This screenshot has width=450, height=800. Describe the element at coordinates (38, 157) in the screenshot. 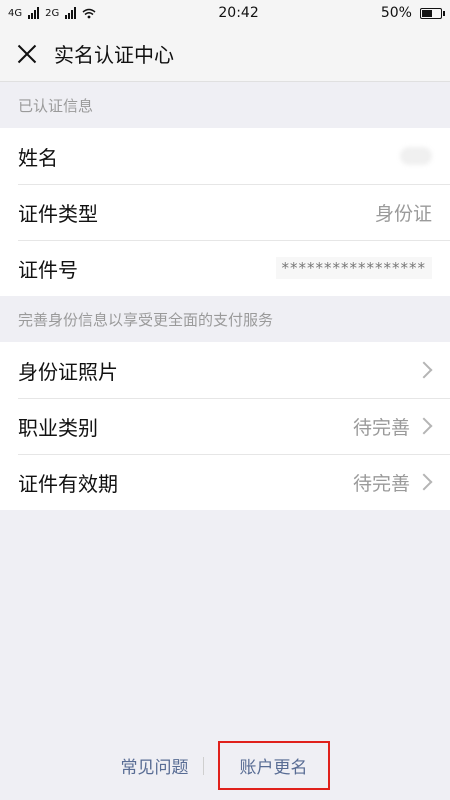

I see `row-label-name: 姓名` at that location.